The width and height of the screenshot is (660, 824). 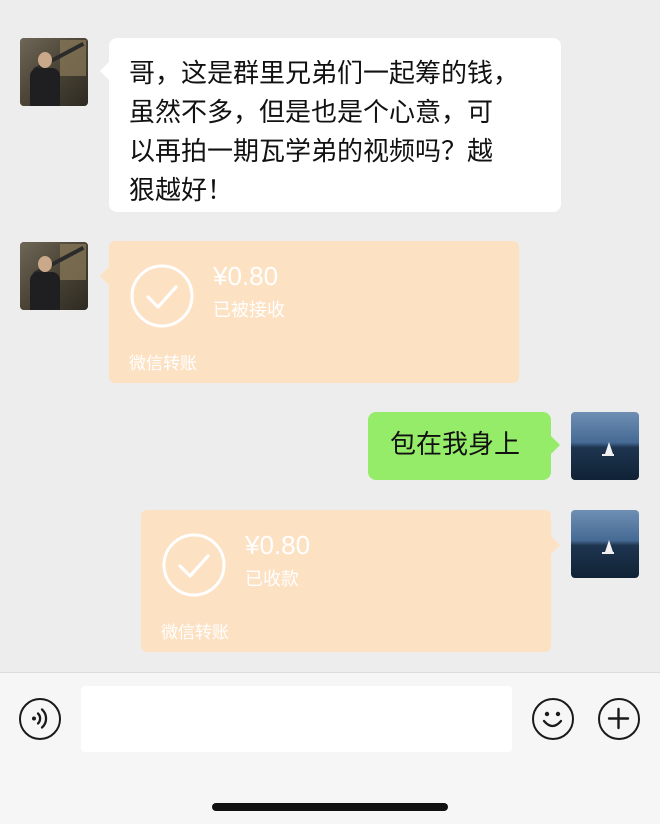 What do you see at coordinates (309, 312) in the screenshot?
I see `transfer-card-incoming: ¥0.80 已被接收 微信转账` at bounding box center [309, 312].